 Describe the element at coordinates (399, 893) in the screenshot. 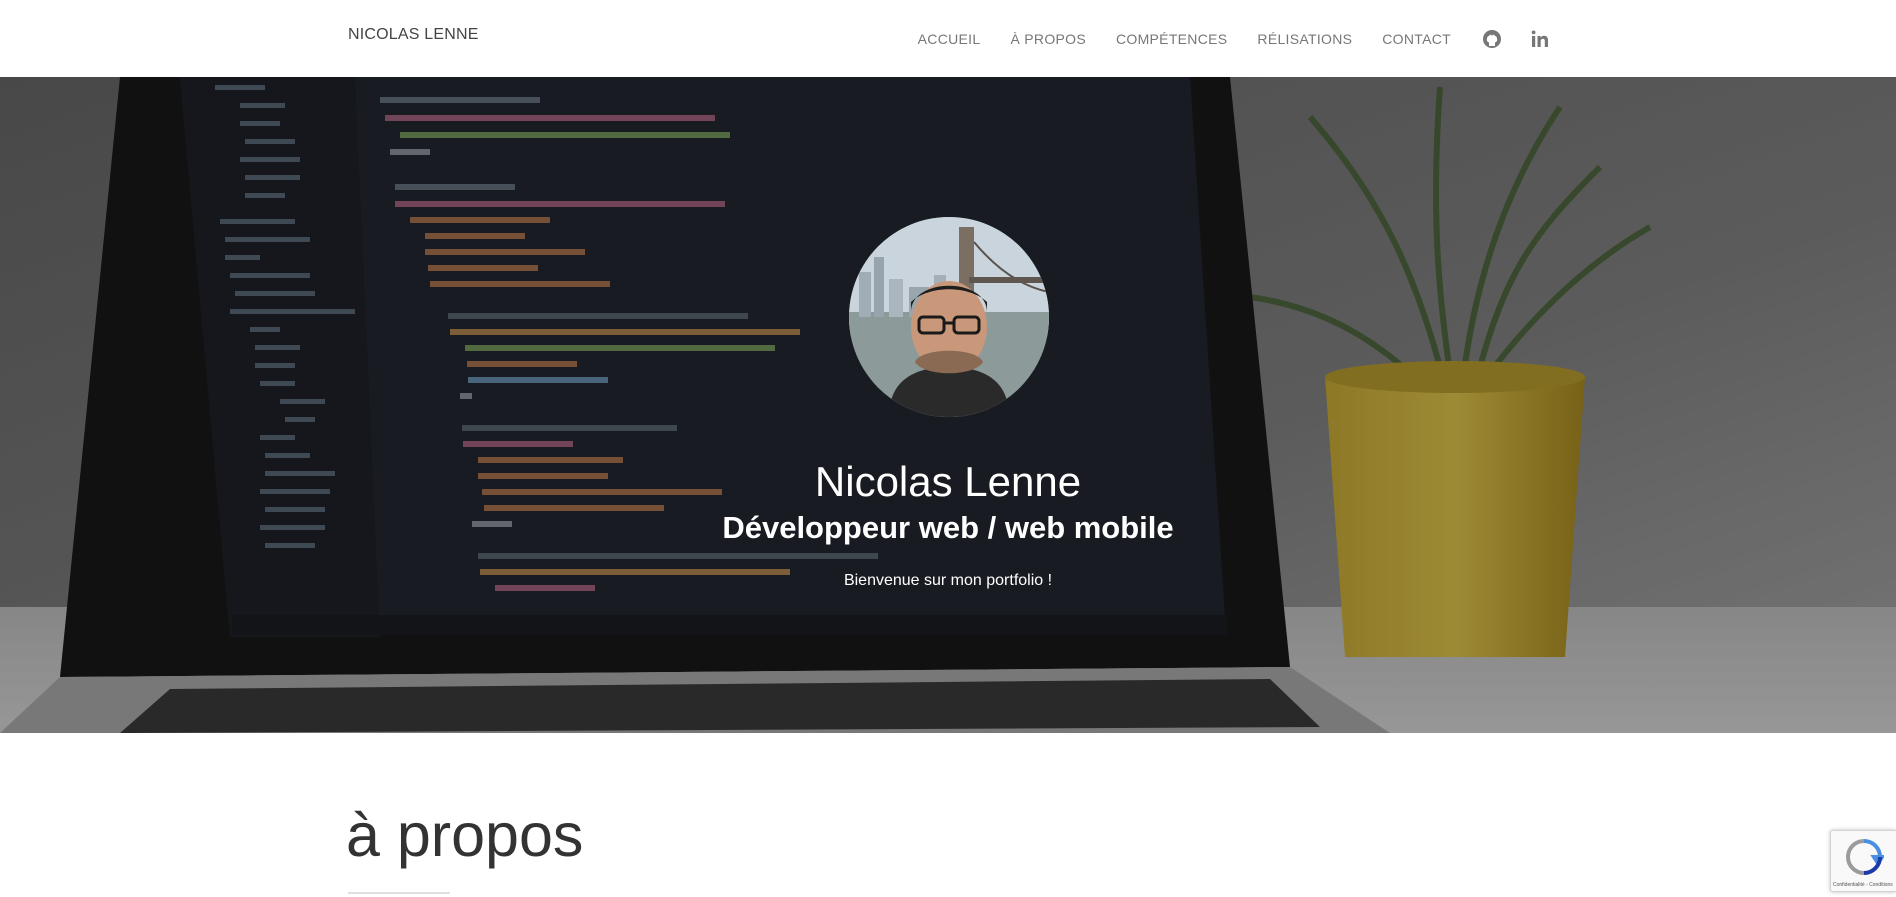

I see `about-title-divider` at that location.